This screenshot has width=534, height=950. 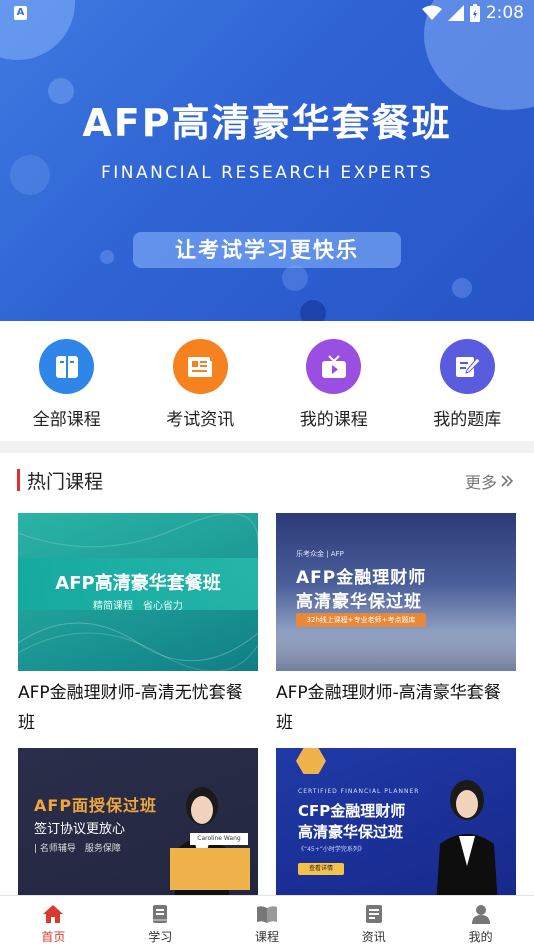 I want to click on course-thumbnail: AFP高清豪华套餐班 精简课程 省心省力, so click(x=138, y=592).